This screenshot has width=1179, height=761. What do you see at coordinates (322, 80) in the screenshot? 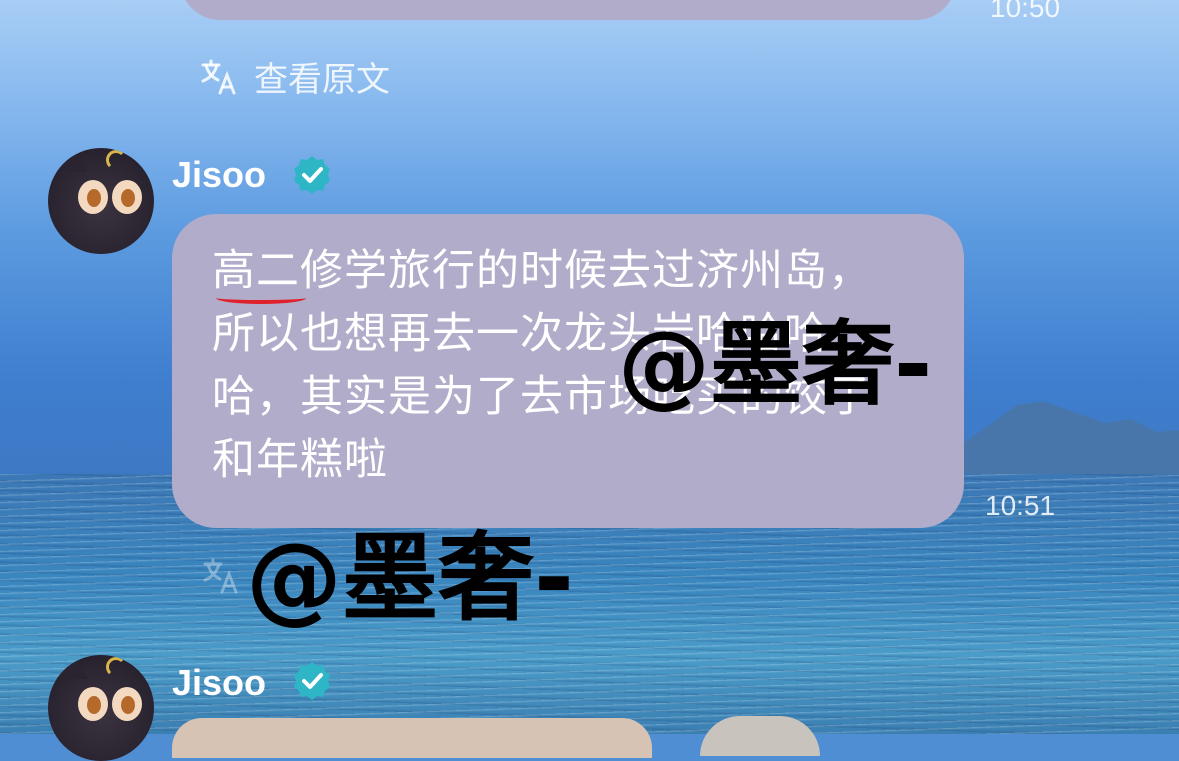
I see `view-original-label: 查看原文` at bounding box center [322, 80].